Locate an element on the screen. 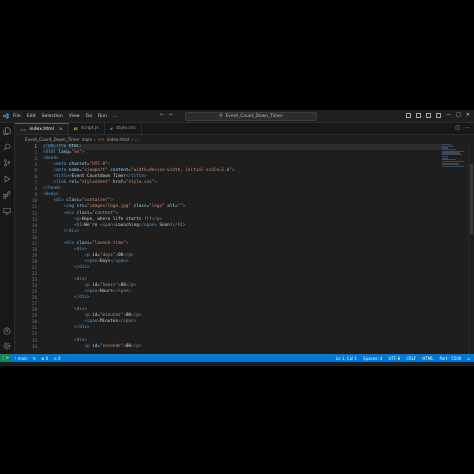 The height and width of the screenshot is (474, 474). notifications-bell-icon: ⌂ is located at coordinates (468, 358).